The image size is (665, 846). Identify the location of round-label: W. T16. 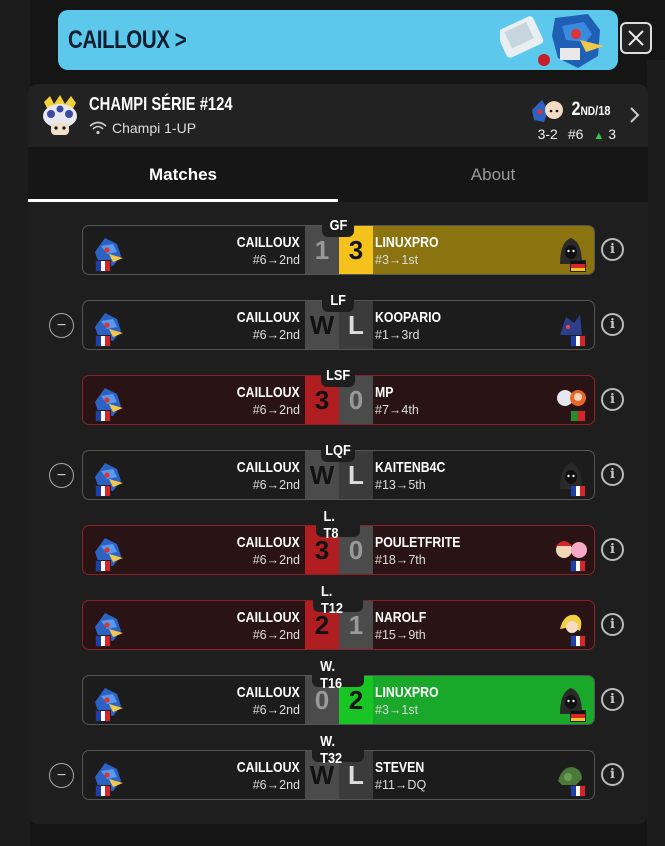
(338, 675).